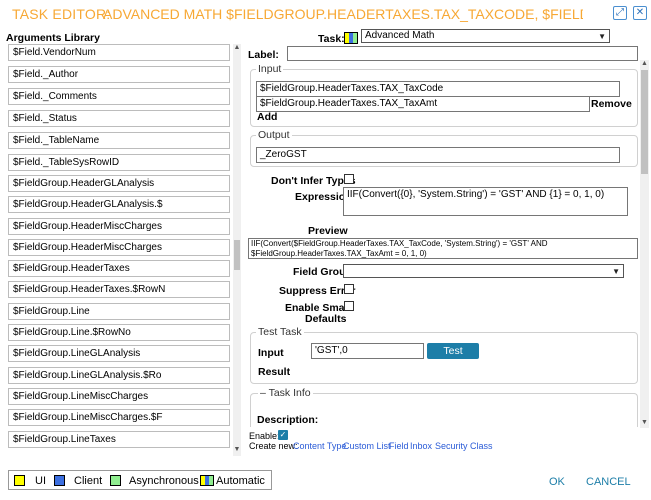 The image size is (651, 500). What do you see at coordinates (59, 480) in the screenshot?
I see `client-swatch` at bounding box center [59, 480].